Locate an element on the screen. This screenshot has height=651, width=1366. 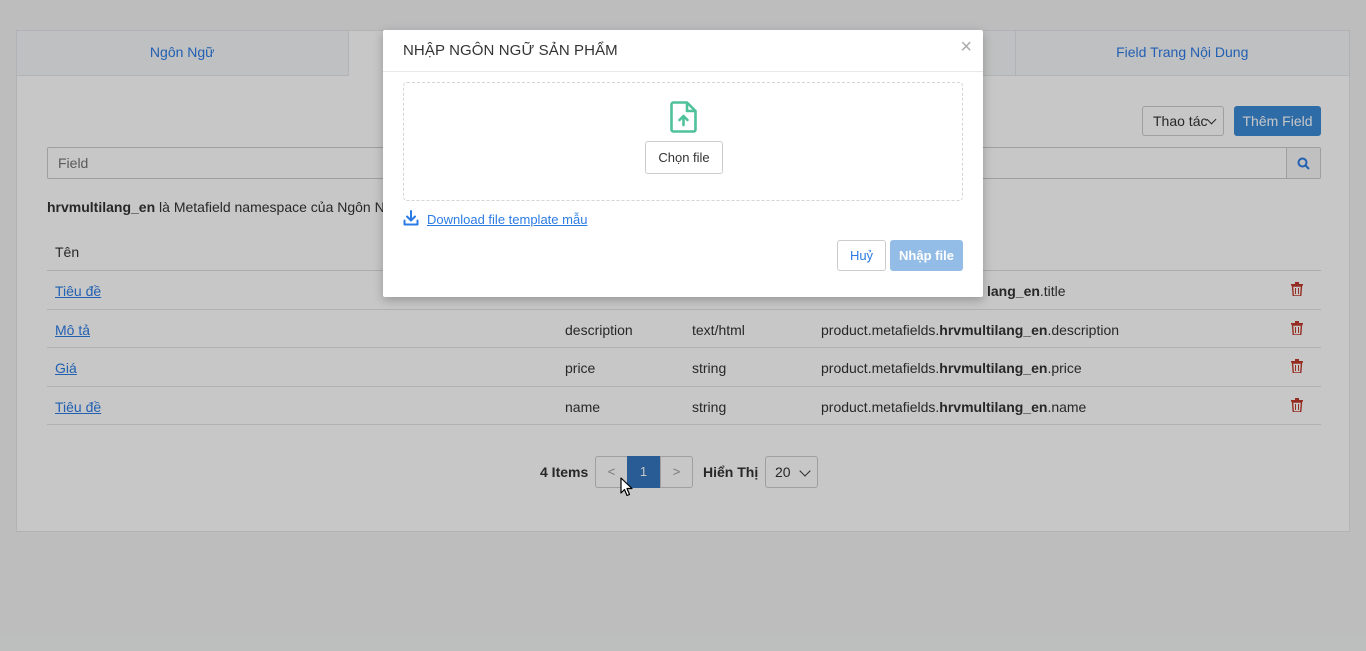
file-dropzone: Chọn file is located at coordinates (683, 141).